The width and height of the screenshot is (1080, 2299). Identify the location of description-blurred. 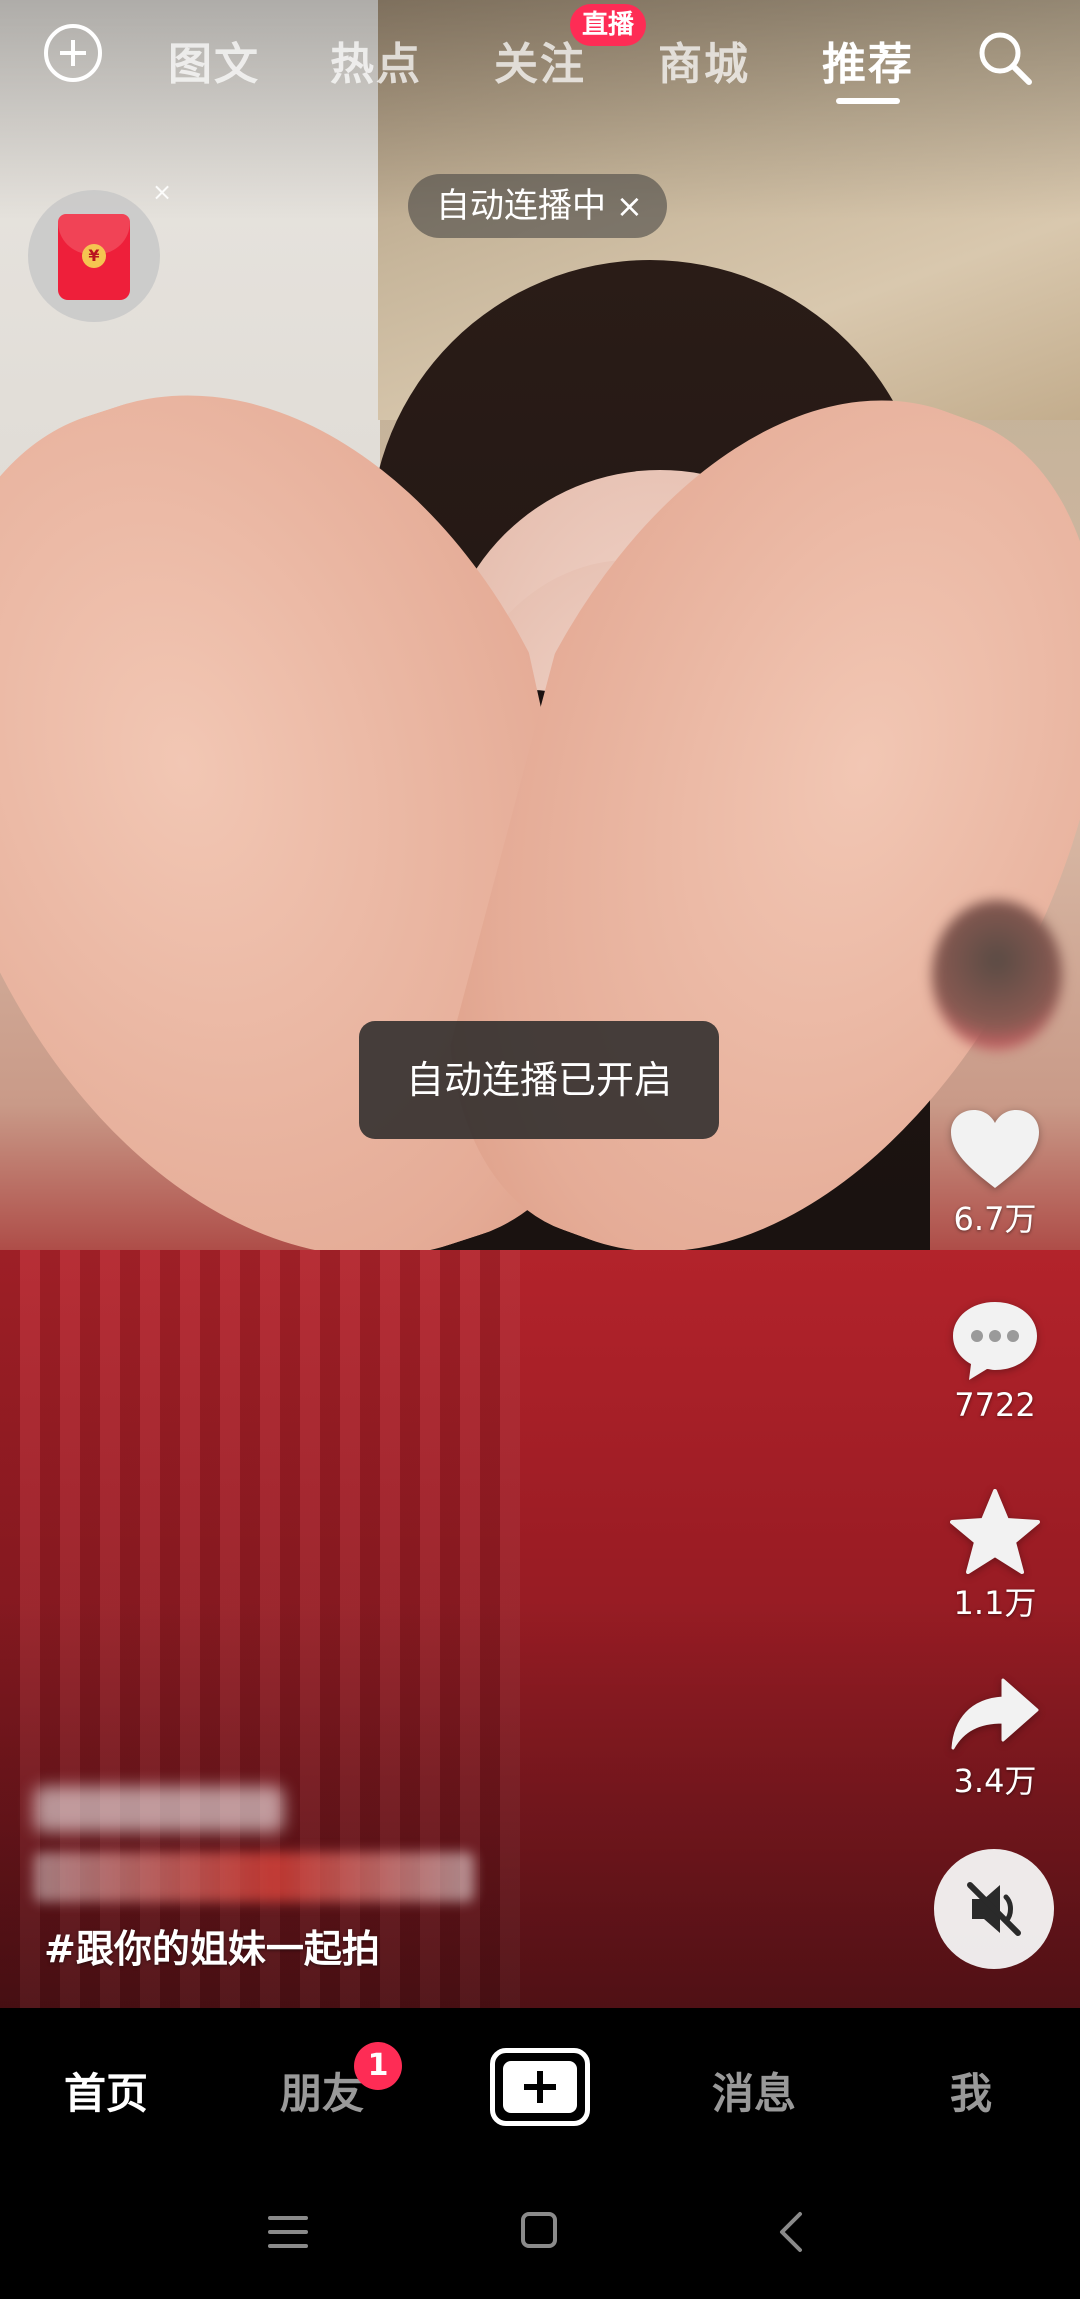
(254, 1877).